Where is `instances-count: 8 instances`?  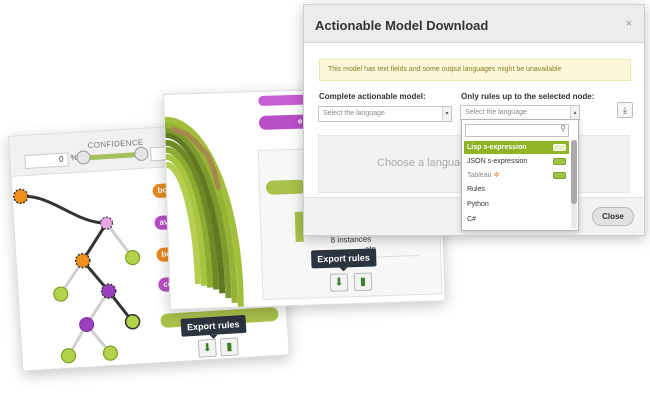 instances-count: 8 instances is located at coordinates (351, 239).